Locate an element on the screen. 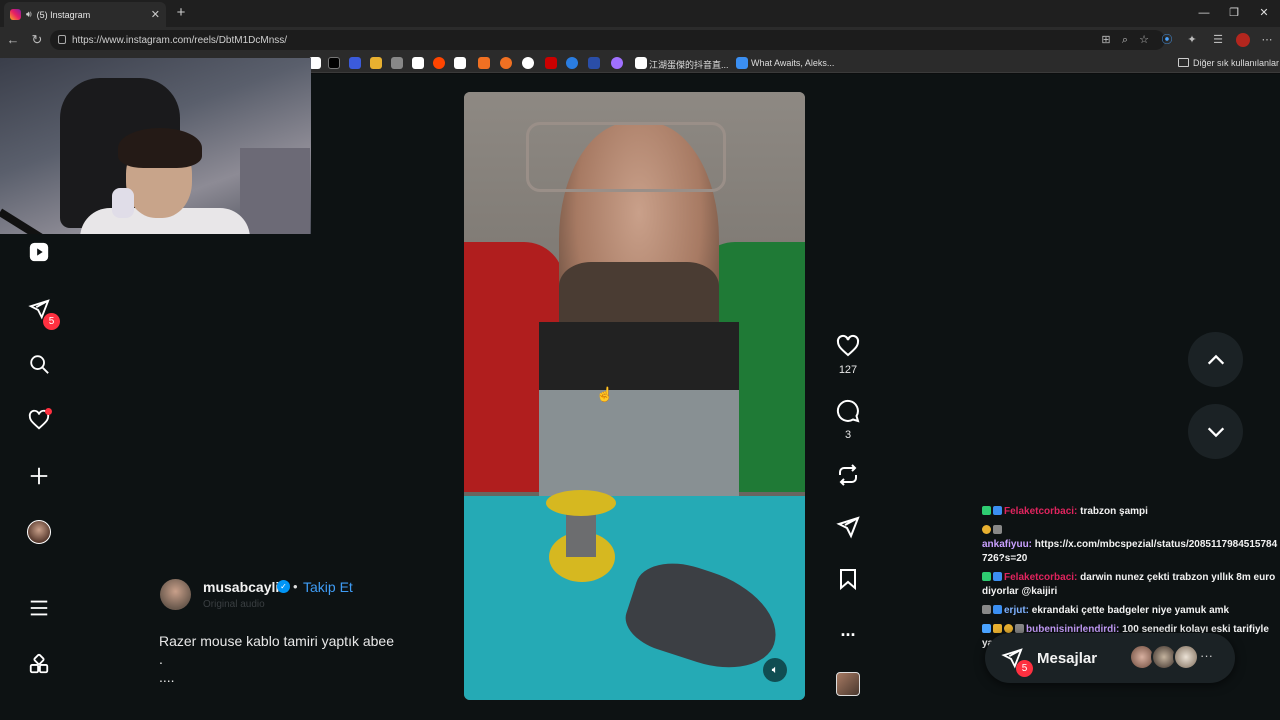 This screenshot has width=1280, height=720. browser-tab-bar is located at coordinates (640, 13).